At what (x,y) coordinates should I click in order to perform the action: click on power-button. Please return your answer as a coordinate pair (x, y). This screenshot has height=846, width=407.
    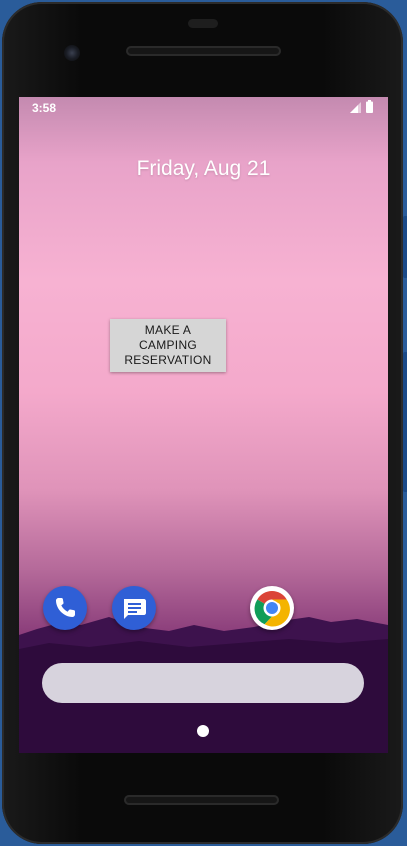
    Looking at the image, I should click on (405, 247).